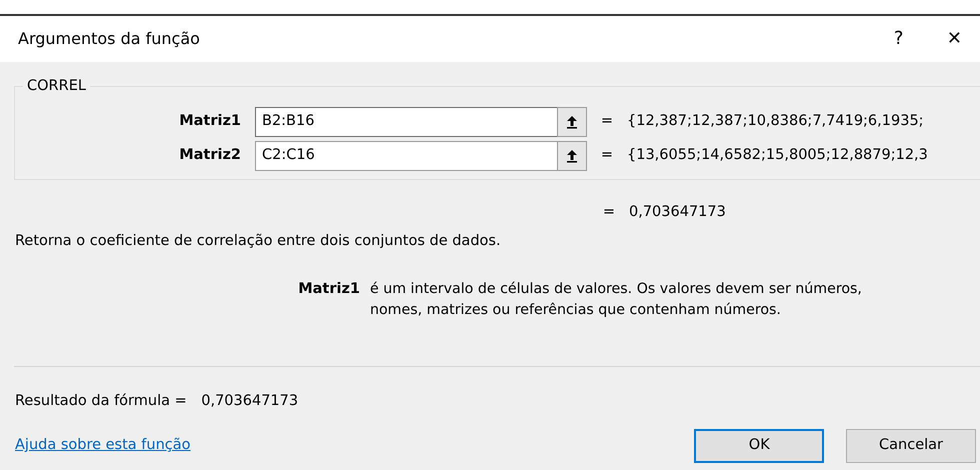 The width and height of the screenshot is (980, 470). What do you see at coordinates (677, 212) in the screenshot?
I see `result-value: 0,703647173` at bounding box center [677, 212].